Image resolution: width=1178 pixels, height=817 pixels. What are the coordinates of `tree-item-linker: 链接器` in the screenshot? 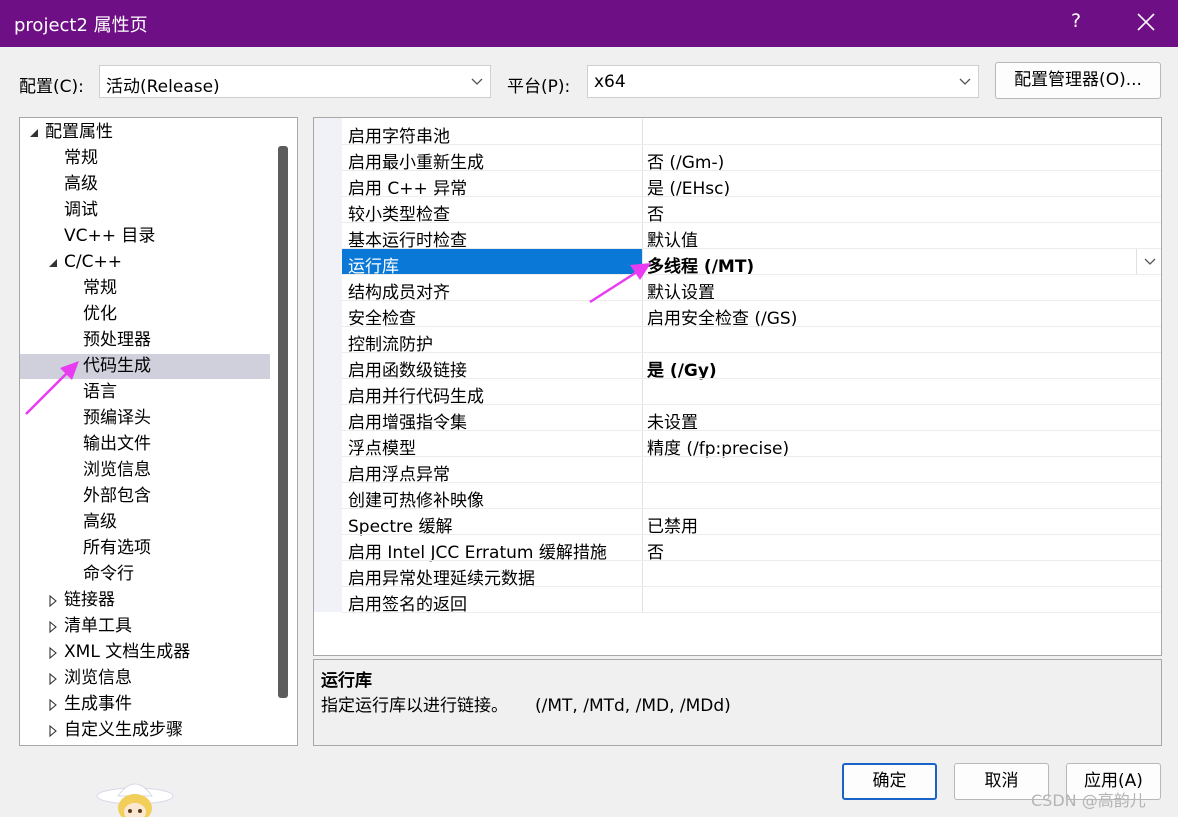 It's located at (149, 600).